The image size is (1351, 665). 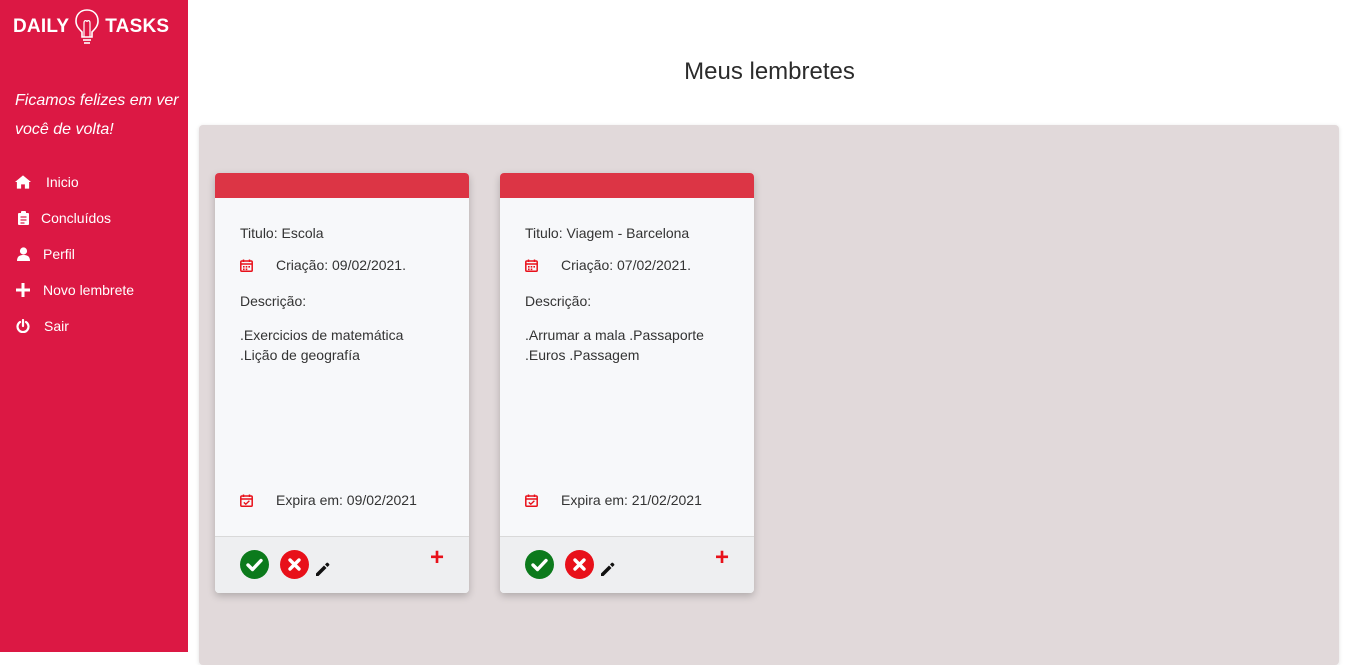 I want to click on sidebar-item-label: Concluídos, so click(x=76, y=218).